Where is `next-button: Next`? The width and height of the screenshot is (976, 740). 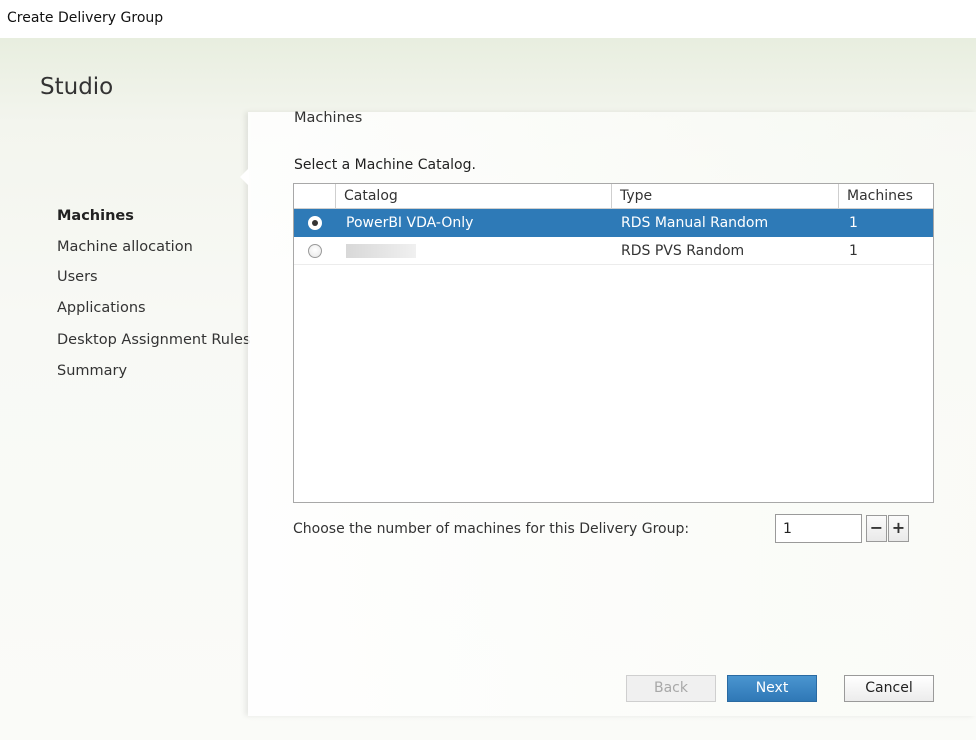 next-button: Next is located at coordinates (772, 688).